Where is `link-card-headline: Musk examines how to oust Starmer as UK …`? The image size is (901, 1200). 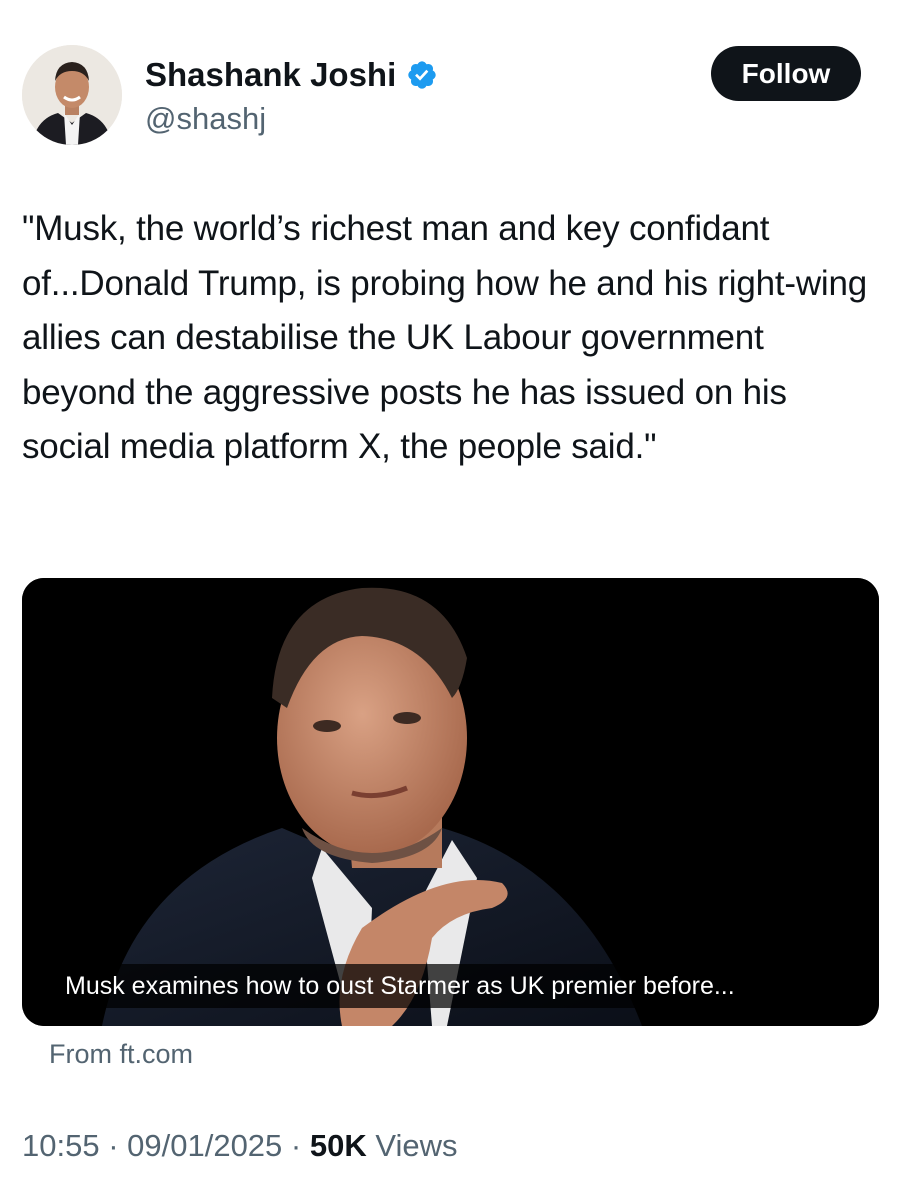 link-card-headline: Musk examines how to oust Starmer as UK … is located at coordinates (400, 986).